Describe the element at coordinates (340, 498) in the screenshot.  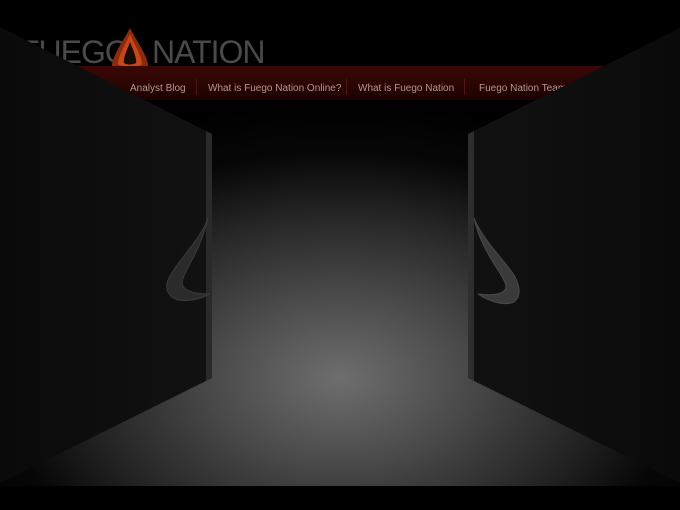
I see `bottom-letterbox` at that location.